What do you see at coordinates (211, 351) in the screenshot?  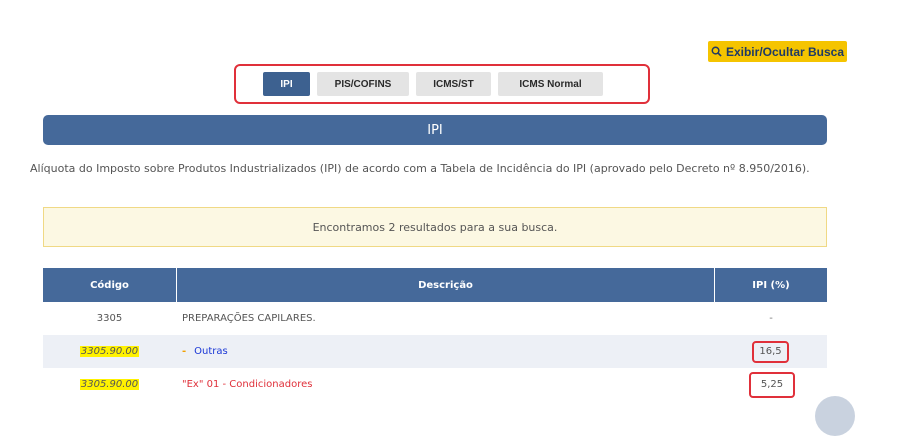 I see `row-description-link: Outras` at bounding box center [211, 351].